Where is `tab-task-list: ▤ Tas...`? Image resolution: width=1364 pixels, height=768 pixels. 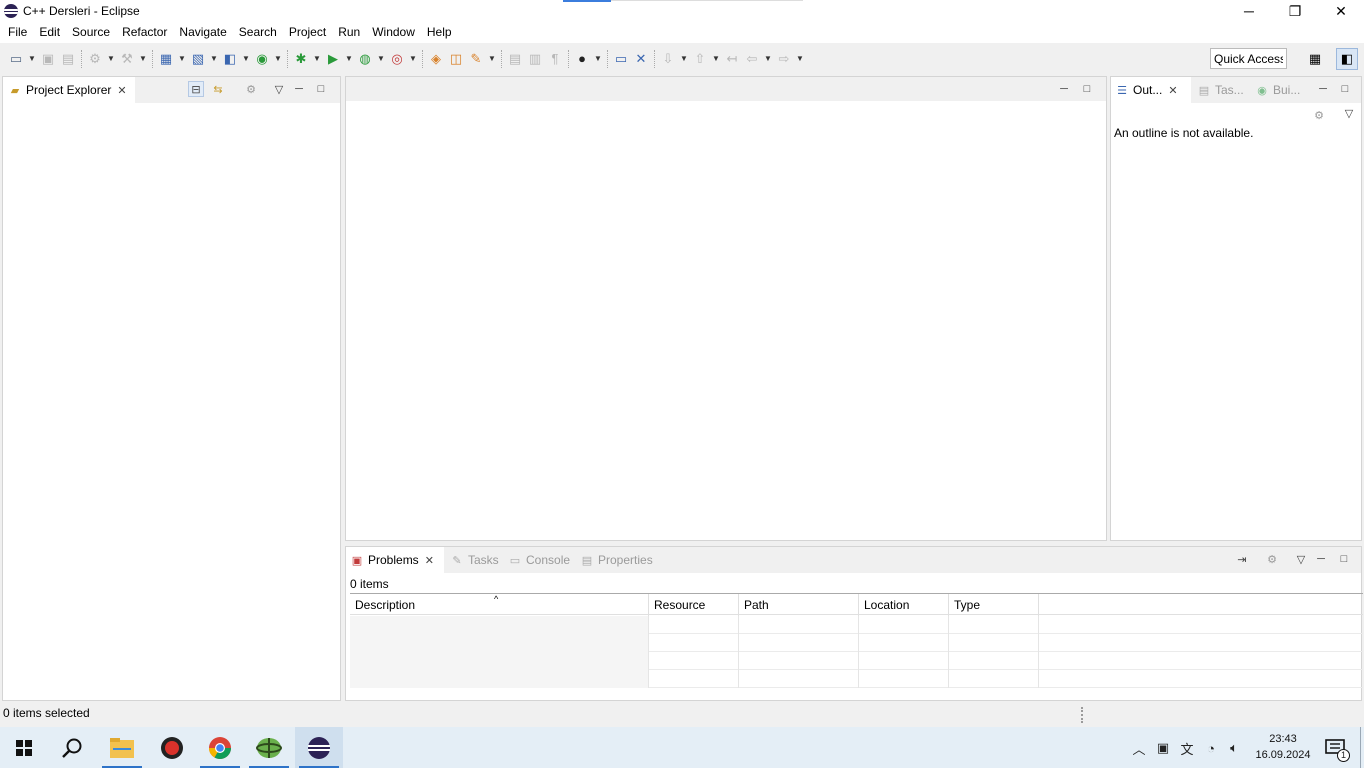 tab-task-list: ▤ Tas... is located at coordinates (1220, 90).